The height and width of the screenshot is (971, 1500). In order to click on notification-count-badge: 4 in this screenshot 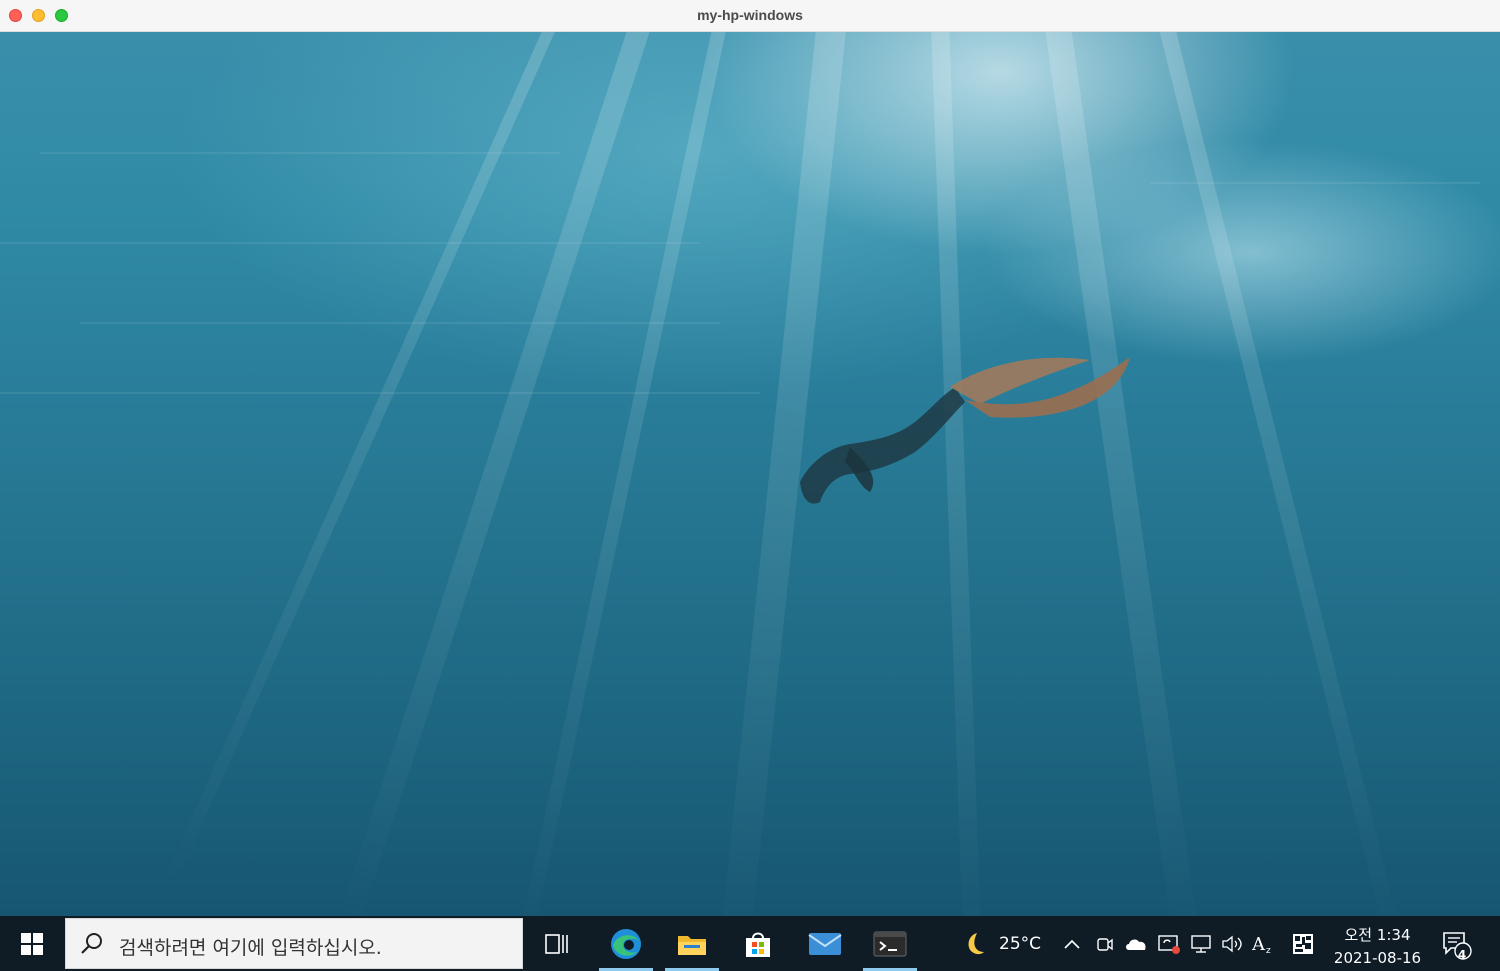, I will do `click(1462, 955)`.